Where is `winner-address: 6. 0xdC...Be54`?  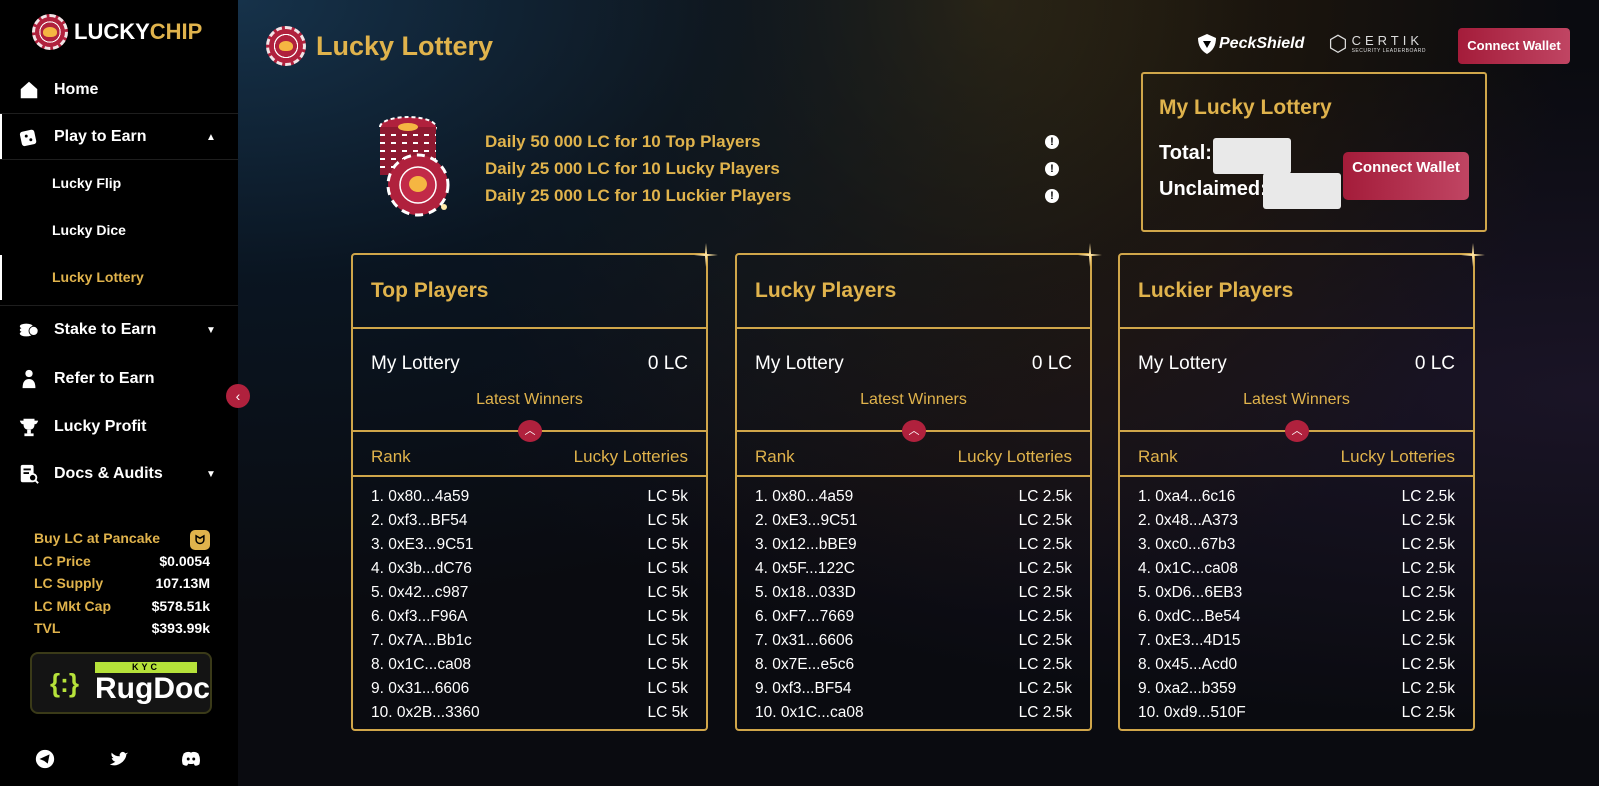
winner-address: 6. 0xdC...Be54 is located at coordinates (1189, 616).